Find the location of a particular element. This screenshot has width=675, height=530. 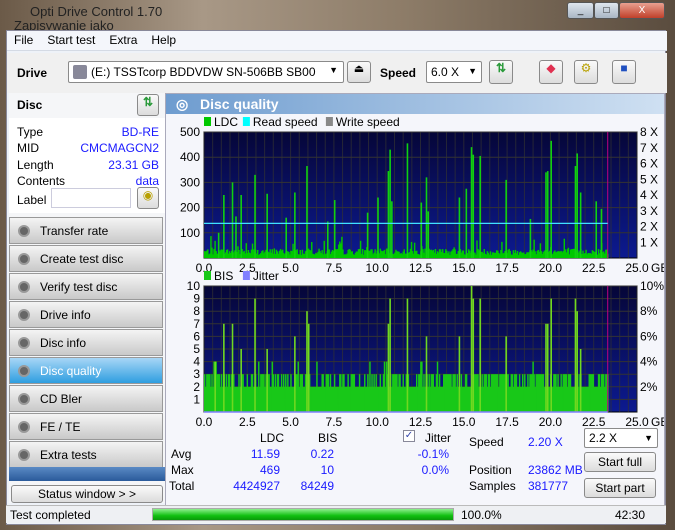

y-tick-label: 3 is located at coordinates (196, 374).